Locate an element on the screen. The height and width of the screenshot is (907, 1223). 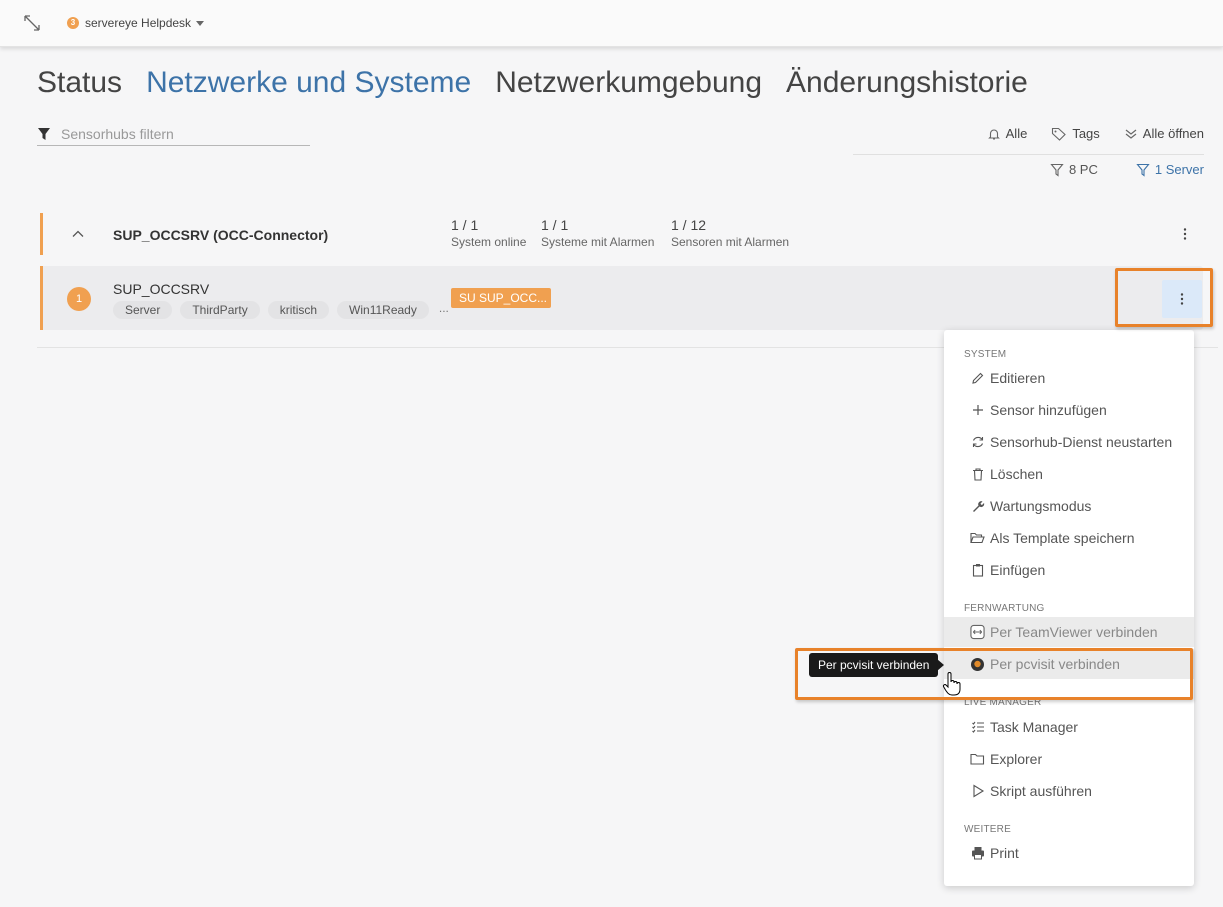
play-icon is located at coordinates (977, 791).